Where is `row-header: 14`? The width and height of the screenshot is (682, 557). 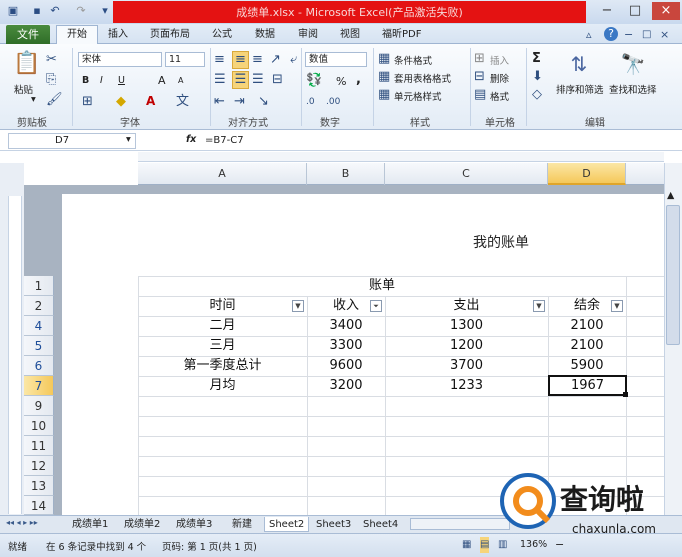
row-header: 14 is located at coordinates (39, 505).